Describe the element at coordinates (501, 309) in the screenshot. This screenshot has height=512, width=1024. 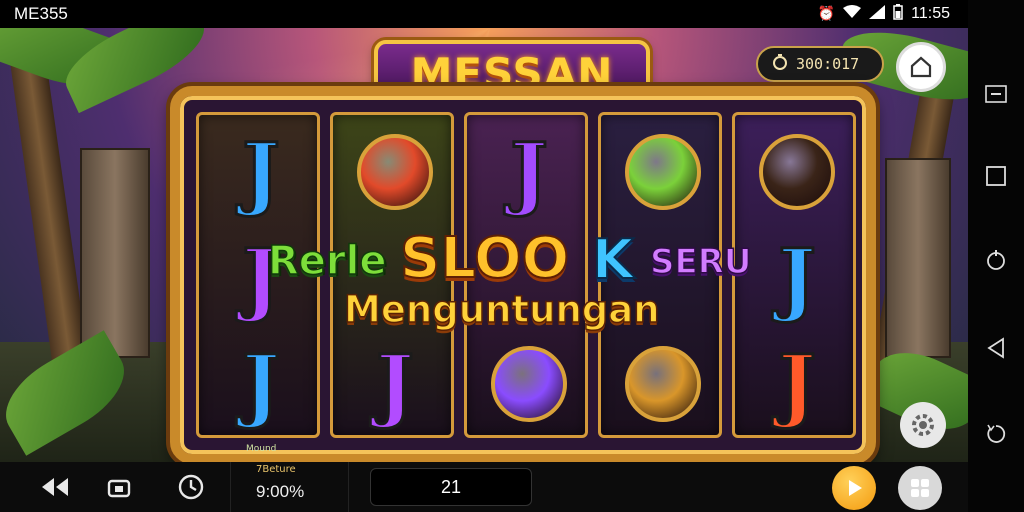
I see `promo-subtitle: Menguntungan` at that location.